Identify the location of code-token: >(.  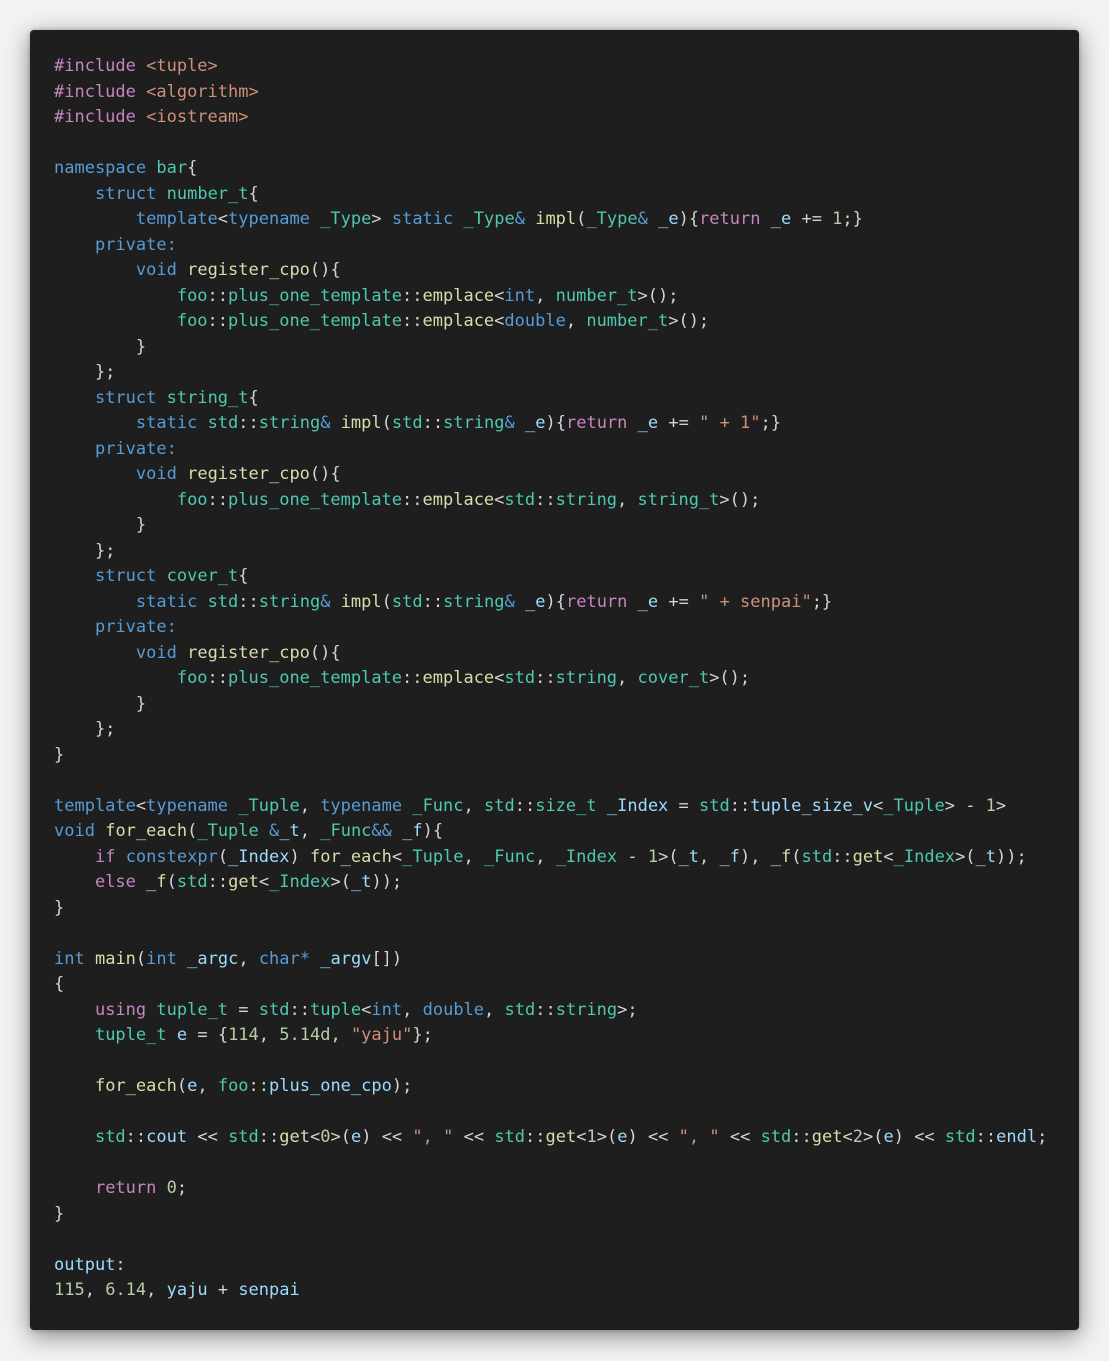
(340, 1137).